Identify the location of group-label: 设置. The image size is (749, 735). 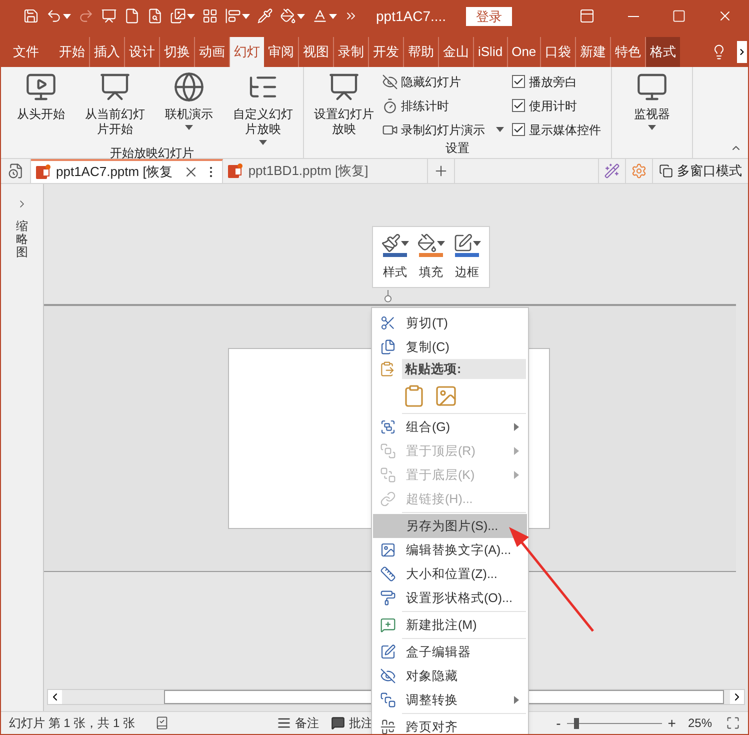
(457, 148).